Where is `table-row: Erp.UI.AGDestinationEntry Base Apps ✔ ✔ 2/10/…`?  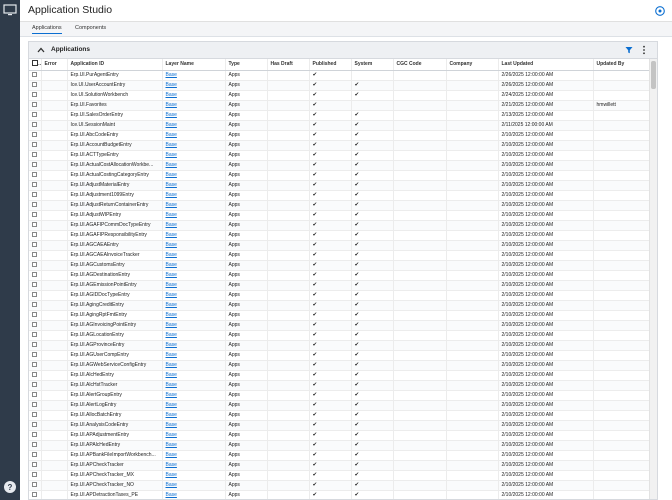 table-row: Erp.UI.AGDestinationEntry Base Apps ✔ ✔ 2/10/… is located at coordinates (339, 275).